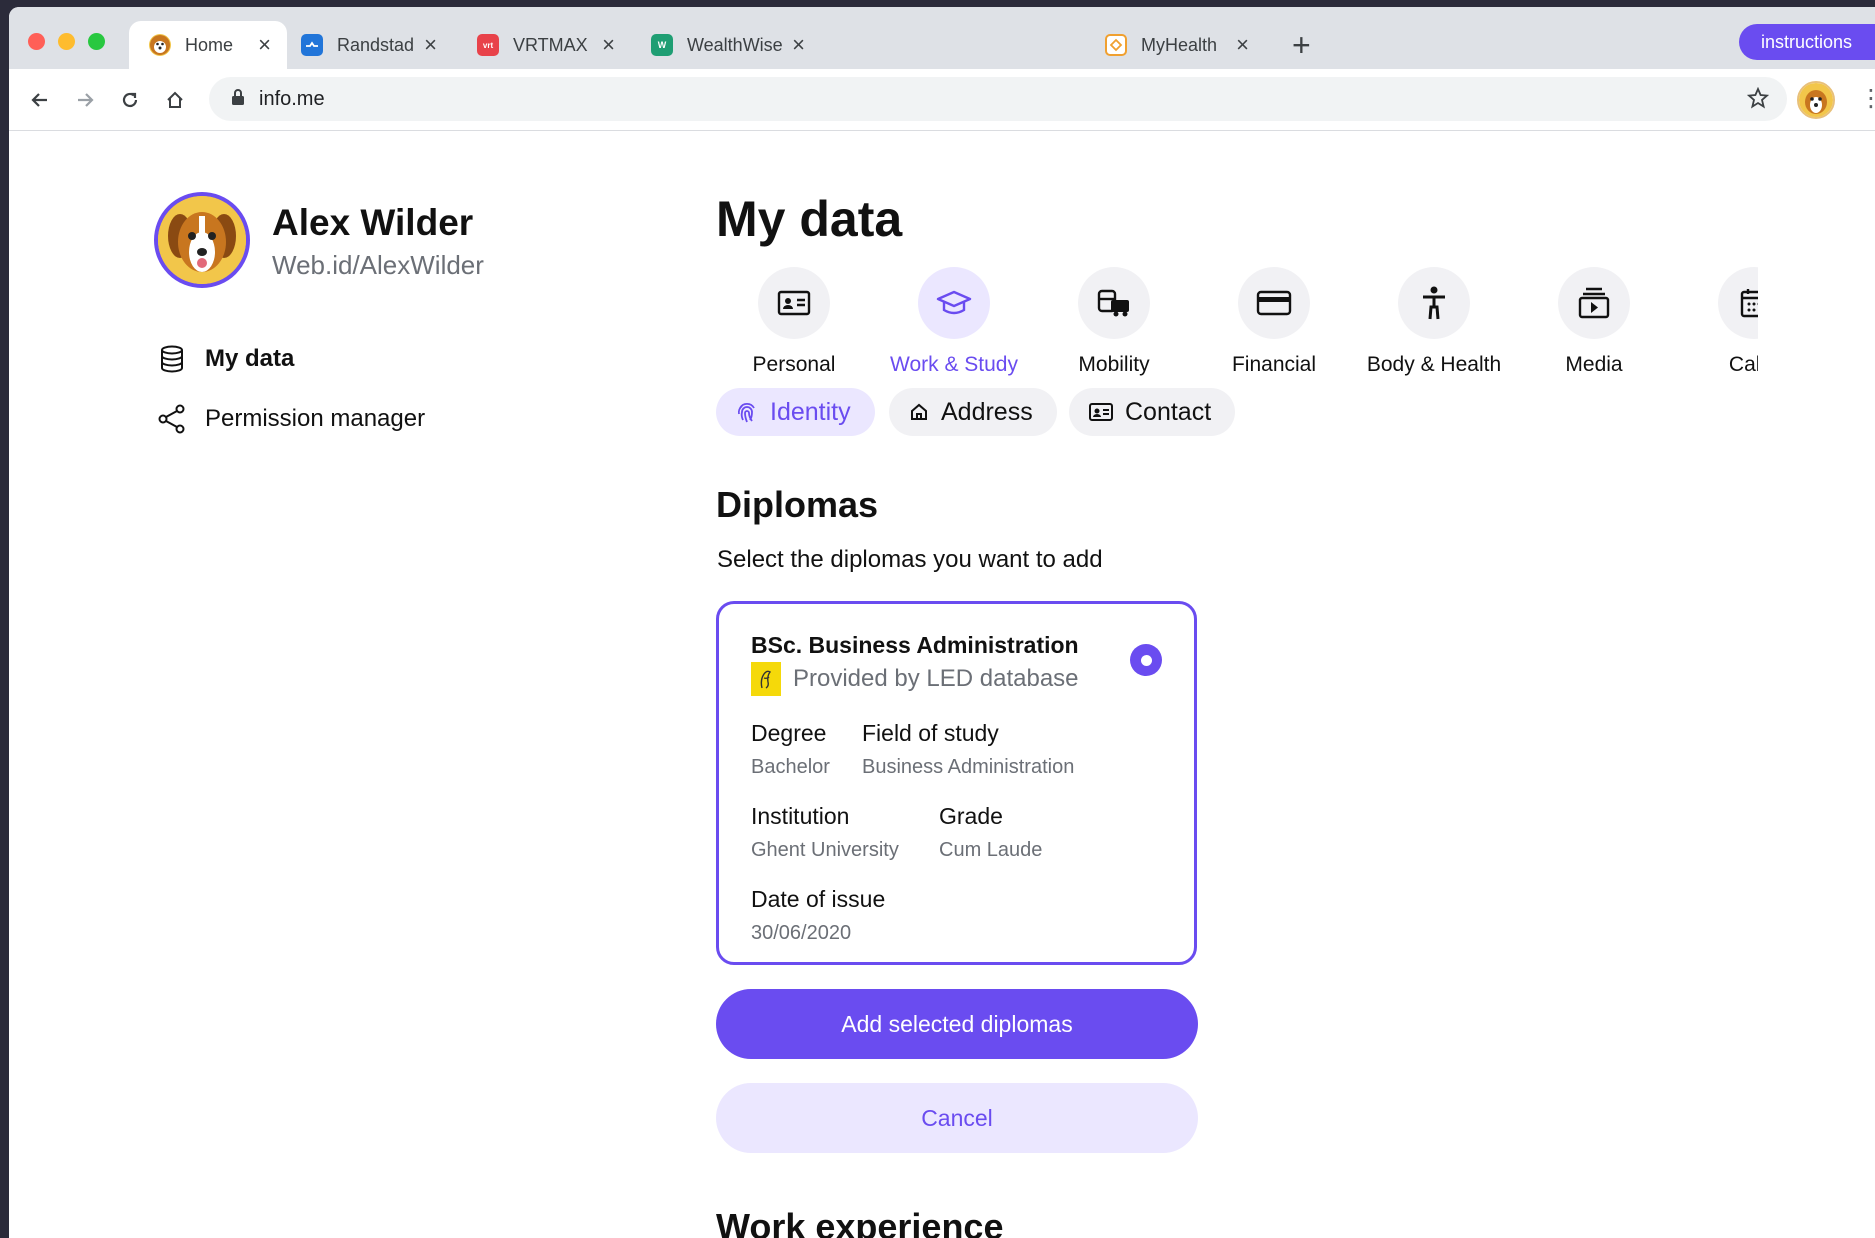  What do you see at coordinates (550, 45) in the screenshot?
I see `tab-vrtmax: vrt VRTMAX ×` at bounding box center [550, 45].